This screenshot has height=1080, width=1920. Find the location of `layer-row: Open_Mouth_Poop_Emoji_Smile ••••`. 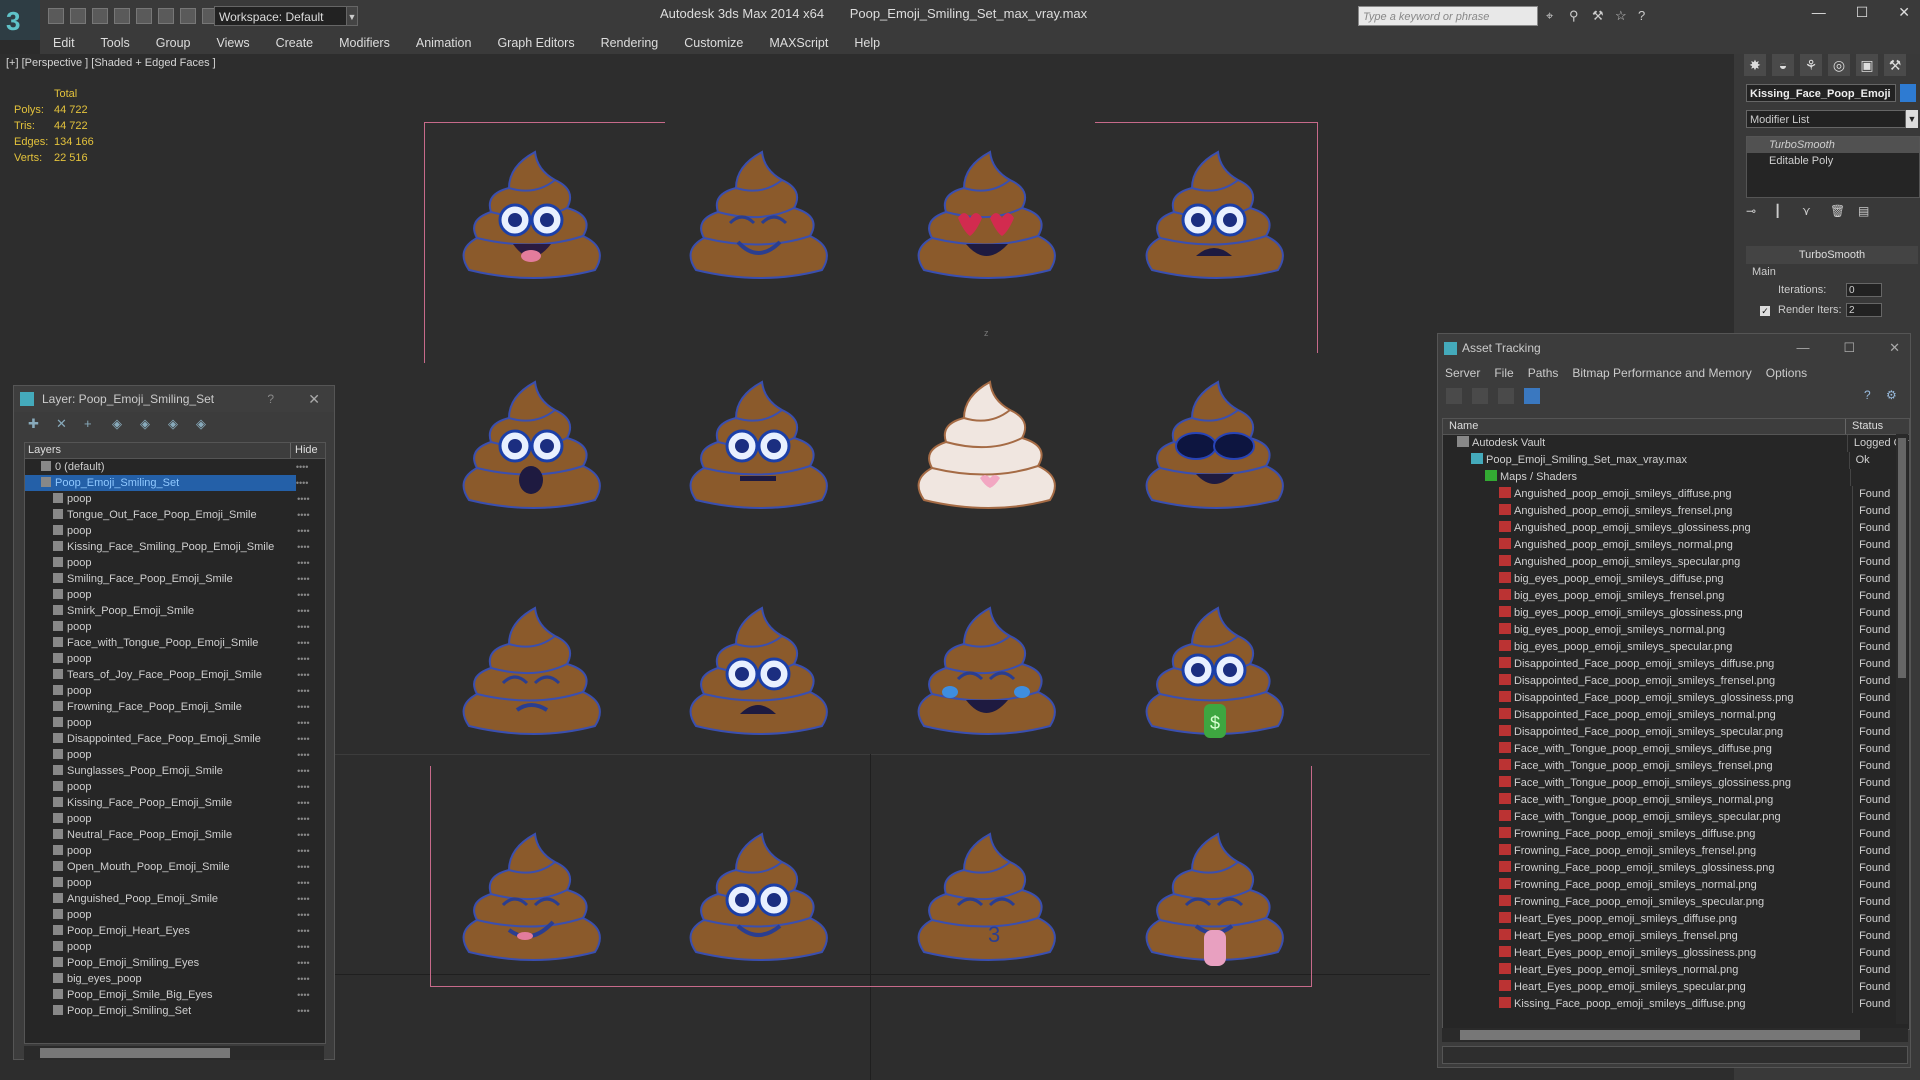

layer-row: Open_Mouth_Poop_Emoji_Smile •••• is located at coordinates (175, 867).